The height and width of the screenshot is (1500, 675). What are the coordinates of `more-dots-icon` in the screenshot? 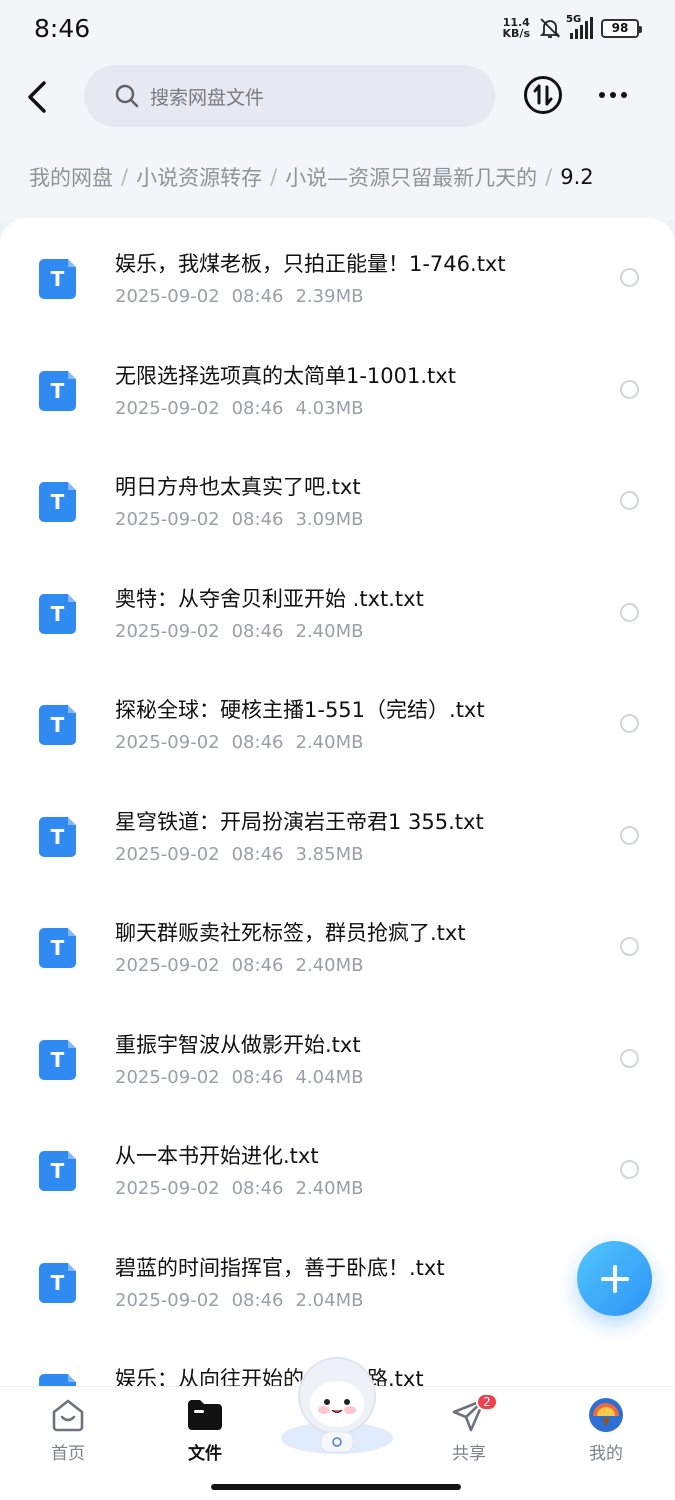 It's located at (602, 95).